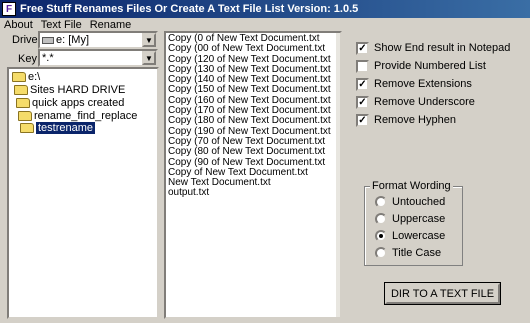 This screenshot has width=530, height=323. Describe the element at coordinates (265, 25) in the screenshot. I see `menu-bar: About Text File Rename` at that location.